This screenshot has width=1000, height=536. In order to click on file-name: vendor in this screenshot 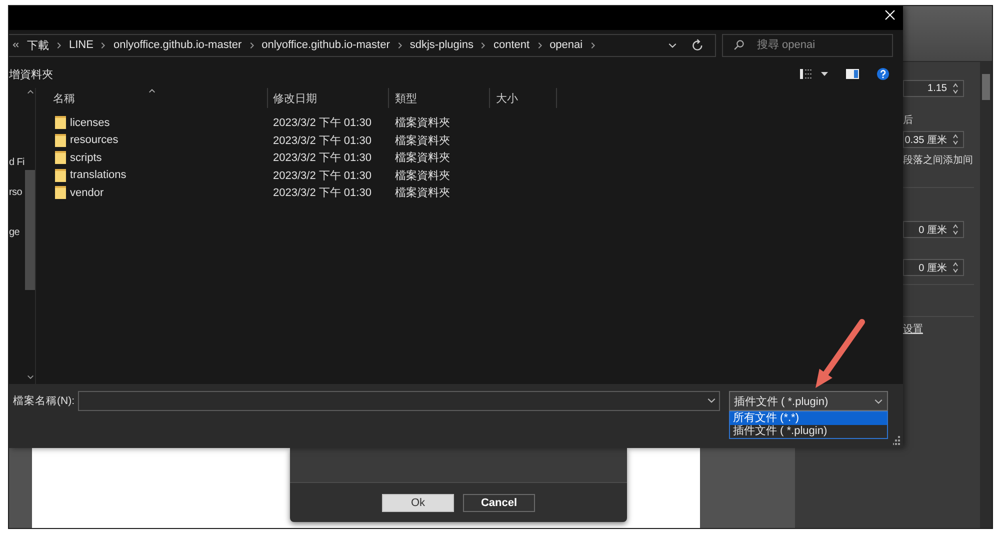, I will do `click(87, 192)`.